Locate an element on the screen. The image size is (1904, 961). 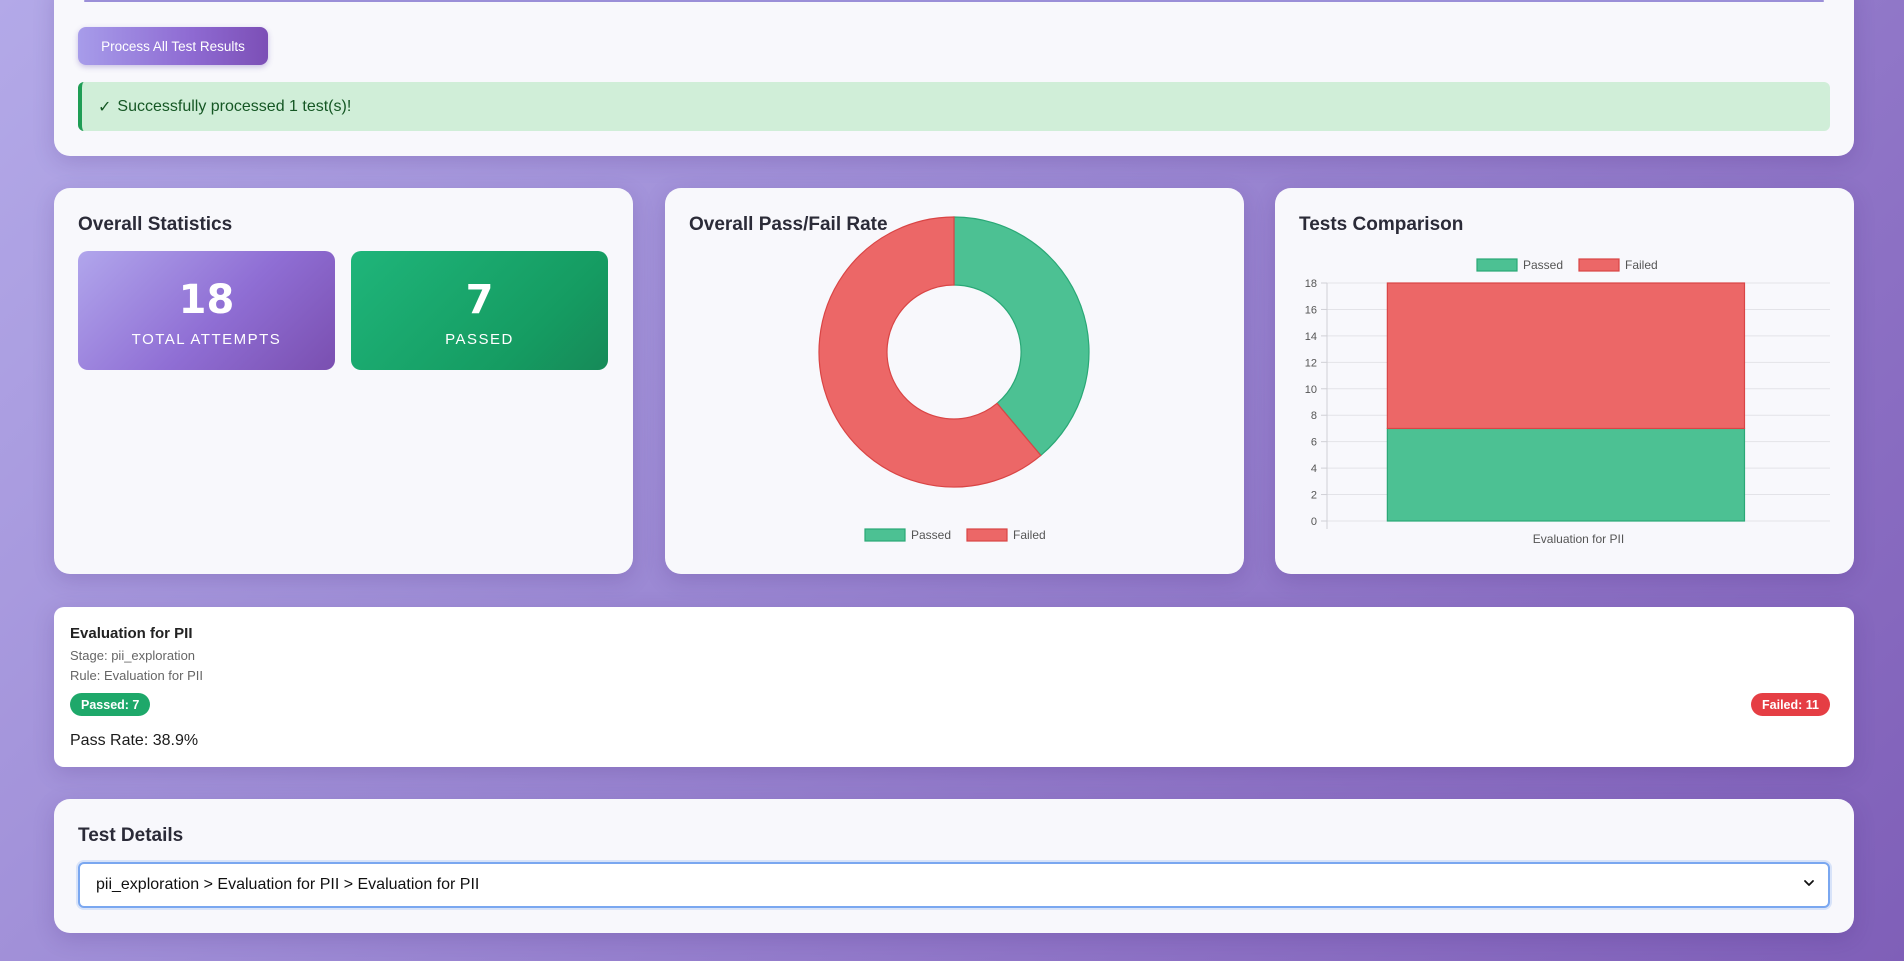
test-summary-title: Evaluation for PII is located at coordinates (131, 633).